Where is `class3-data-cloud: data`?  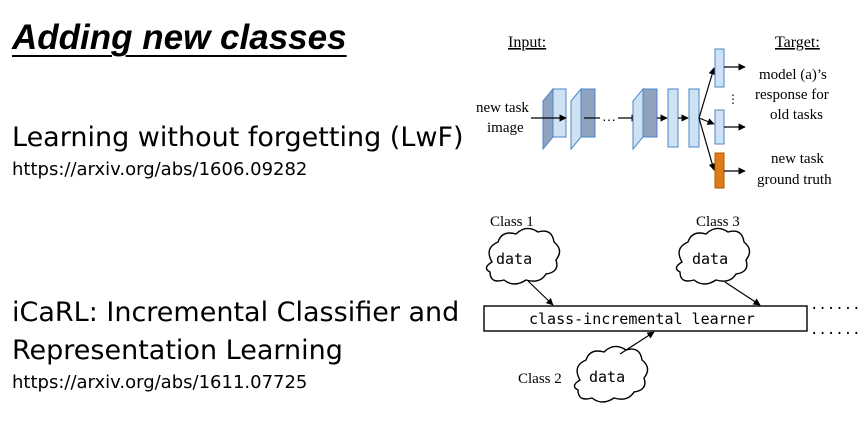
class3-data-cloud: data is located at coordinates (713, 256).